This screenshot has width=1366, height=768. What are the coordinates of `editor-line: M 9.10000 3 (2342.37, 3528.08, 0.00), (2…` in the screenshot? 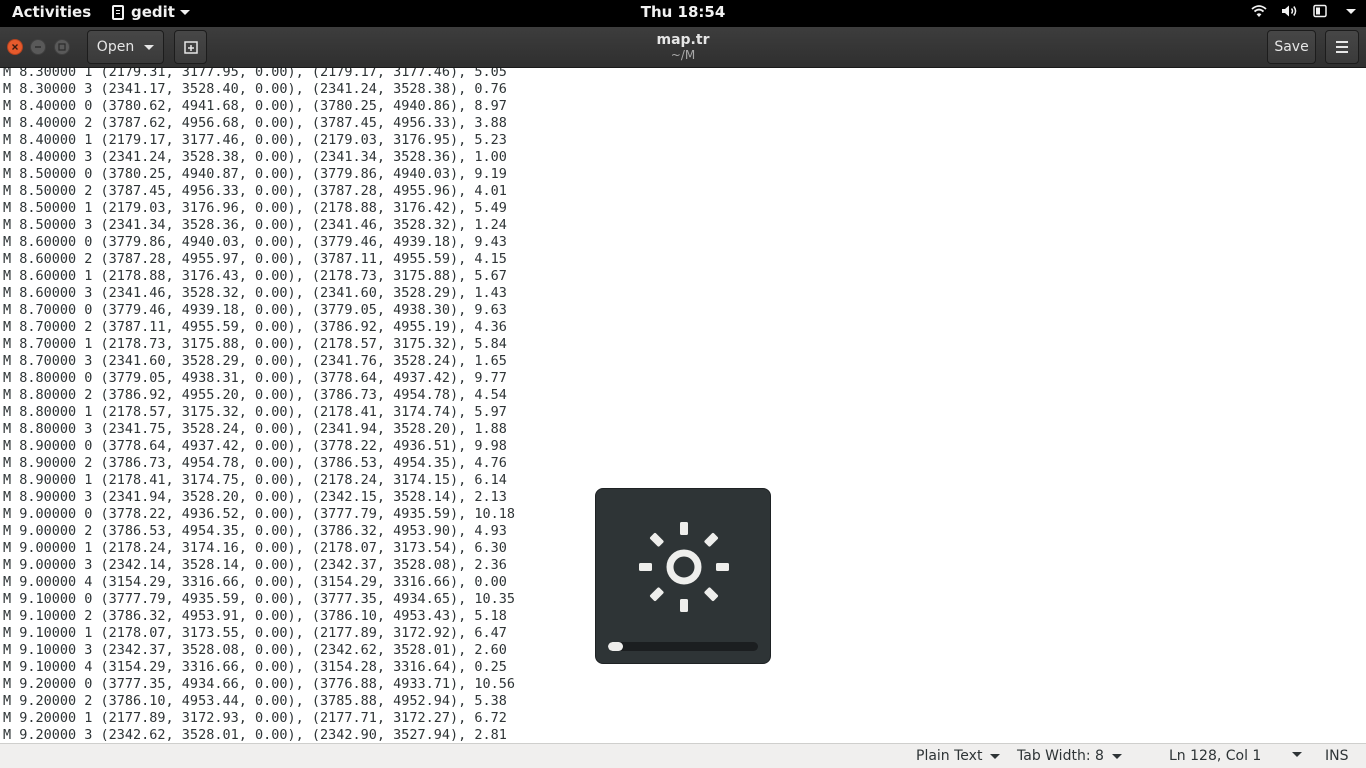 It's located at (255, 650).